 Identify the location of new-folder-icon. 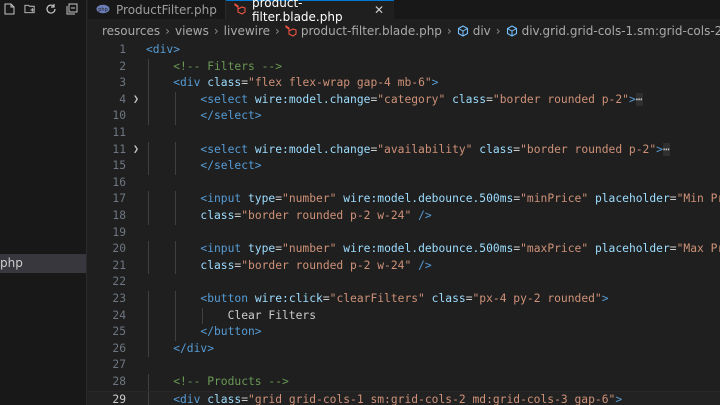
(30, 9).